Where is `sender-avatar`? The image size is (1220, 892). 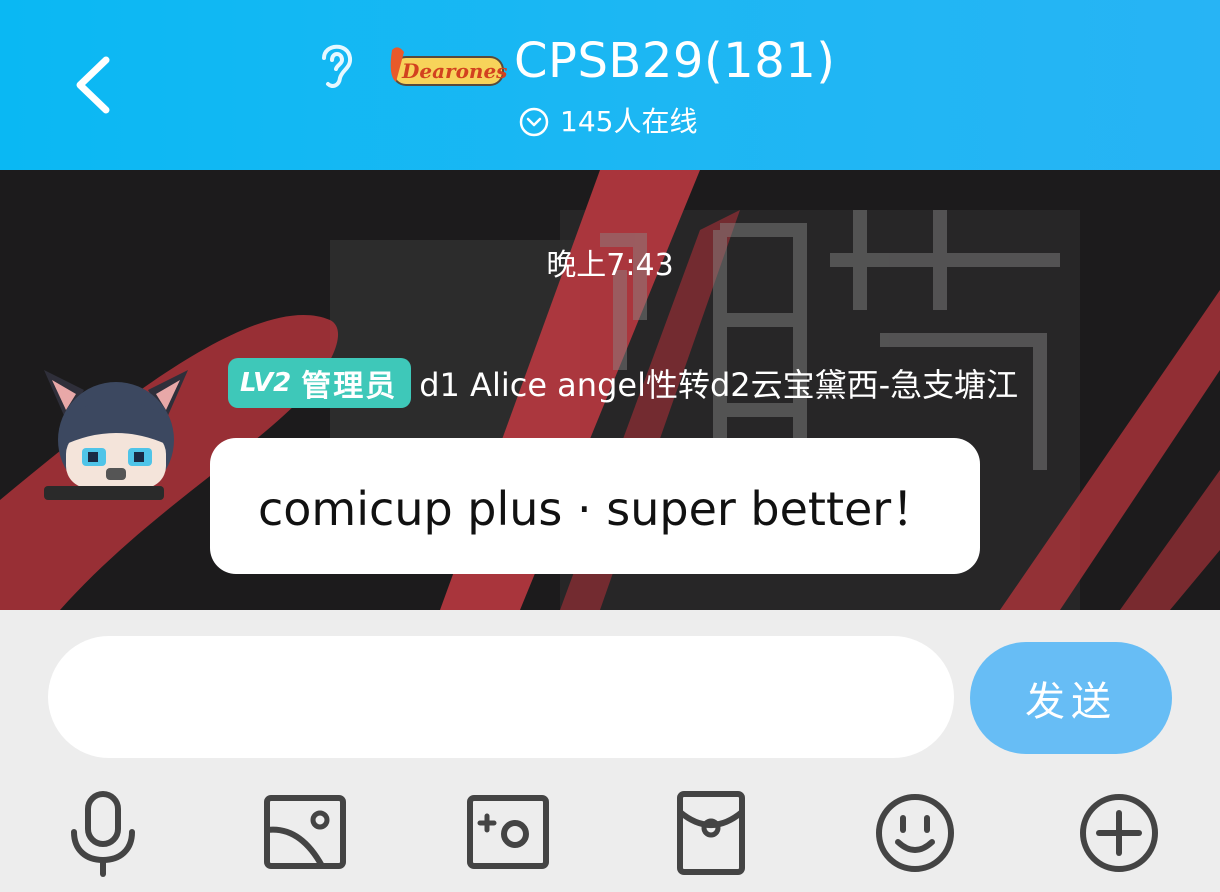
sender-avatar is located at coordinates (116, 430).